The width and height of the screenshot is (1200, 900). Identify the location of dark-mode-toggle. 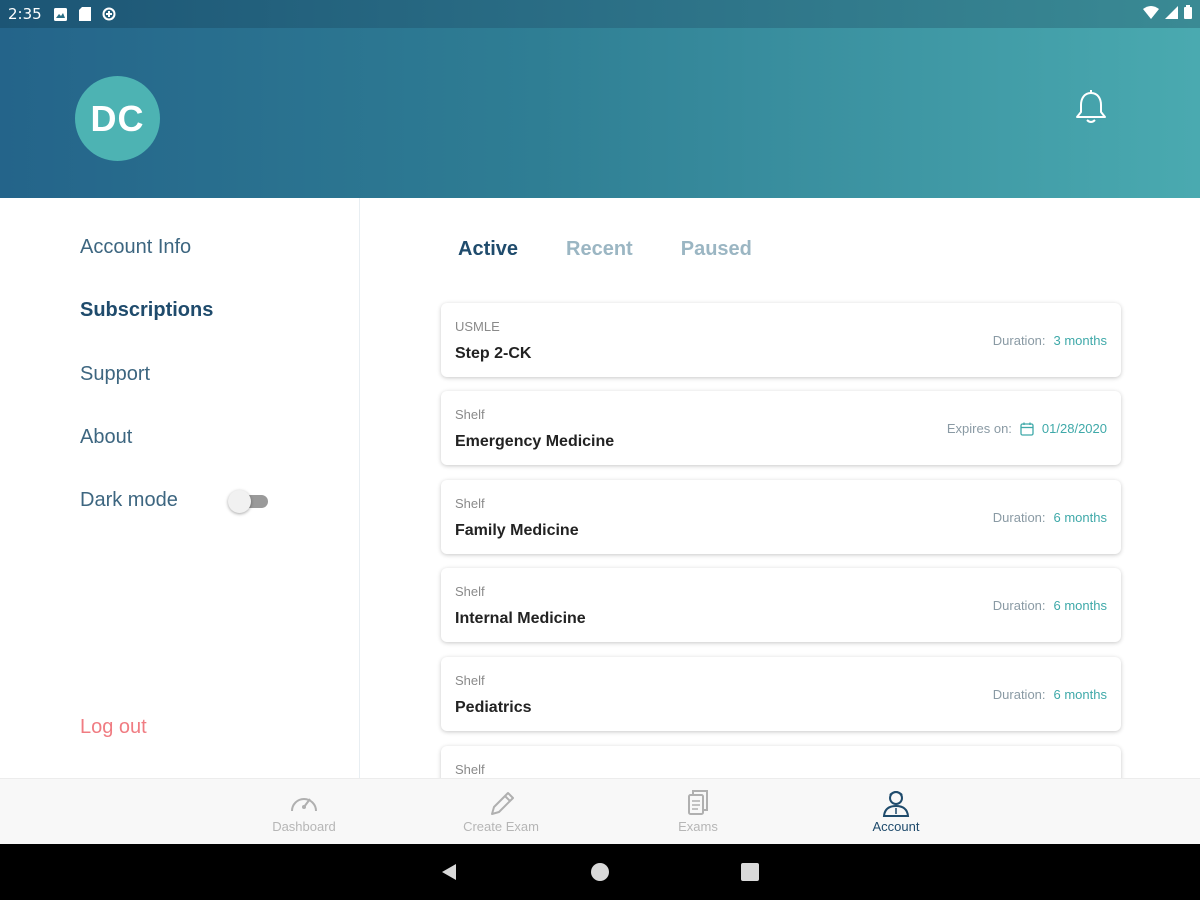
(248, 501).